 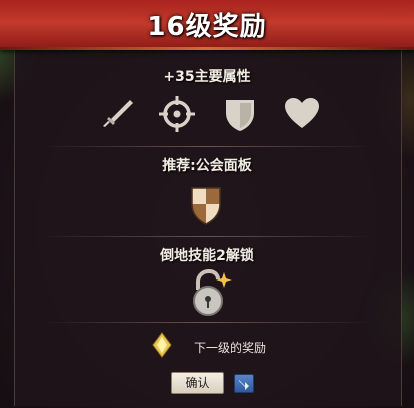 I want to click on confirm-button: 确认, so click(x=197, y=383).